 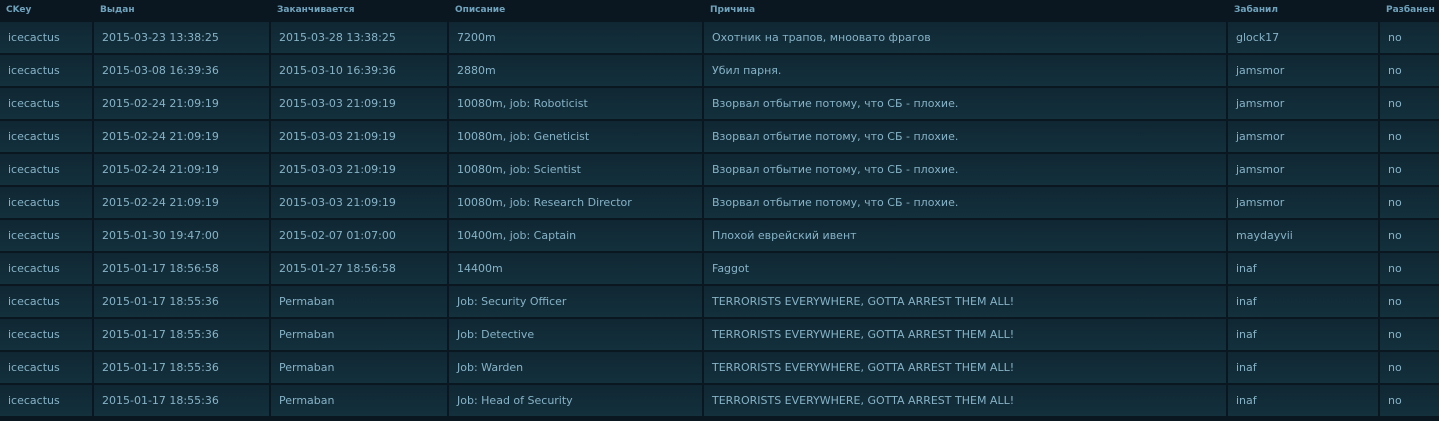 What do you see at coordinates (182, 269) in the screenshot?
I see `cell-issued: 2015-01-17 18:56:58` at bounding box center [182, 269].